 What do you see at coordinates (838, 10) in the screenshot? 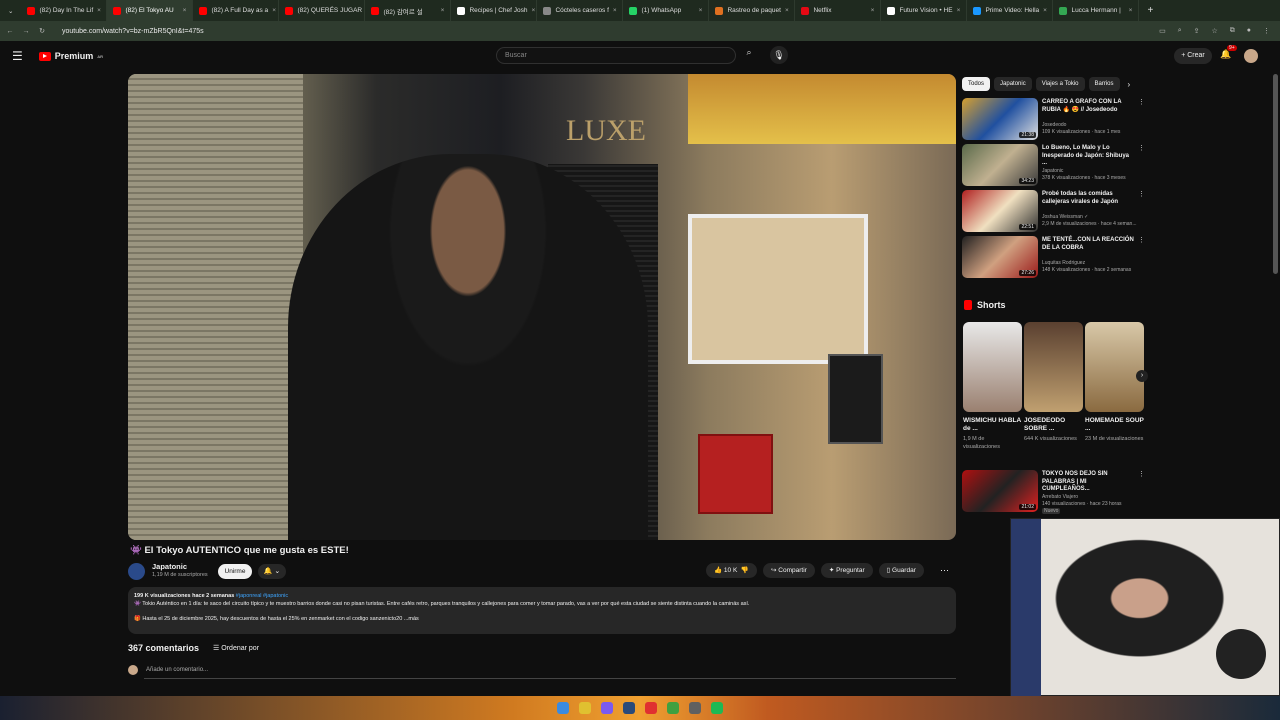
I see `browser-tab: Netflix ×` at bounding box center [838, 10].